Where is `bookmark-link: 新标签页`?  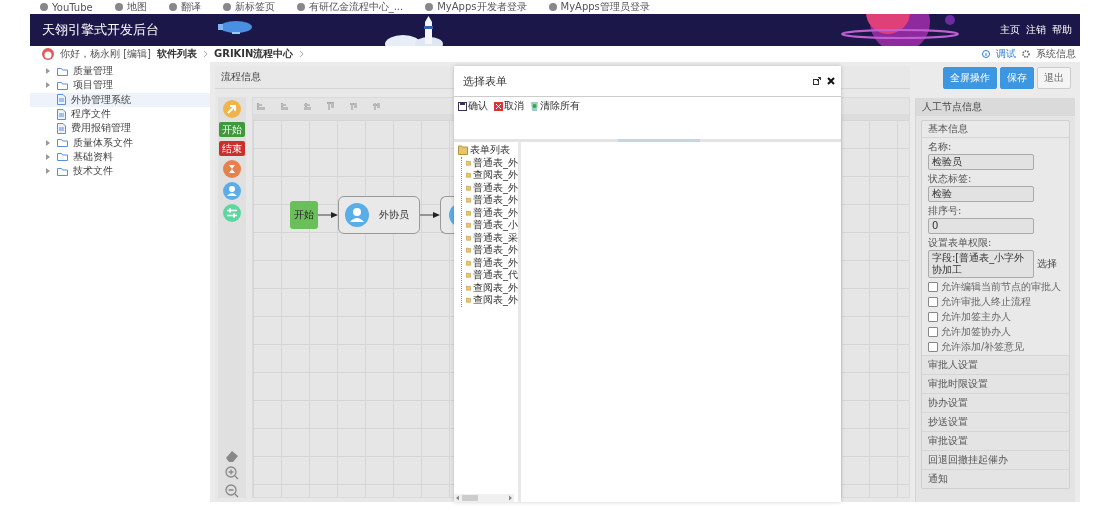 bookmark-link: 新标签页 is located at coordinates (254, 7).